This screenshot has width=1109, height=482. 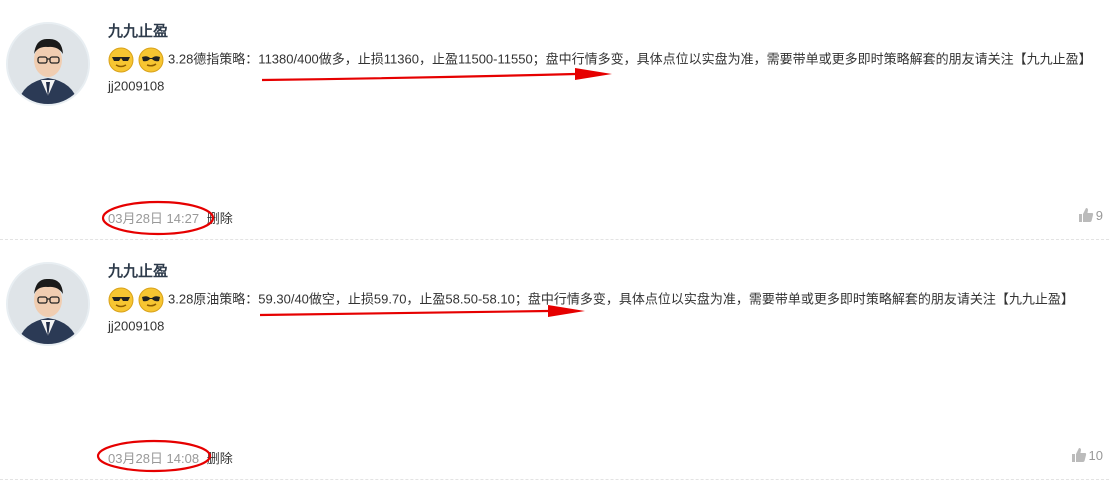 What do you see at coordinates (1095, 455) in the screenshot?
I see `like-count: 10` at bounding box center [1095, 455].